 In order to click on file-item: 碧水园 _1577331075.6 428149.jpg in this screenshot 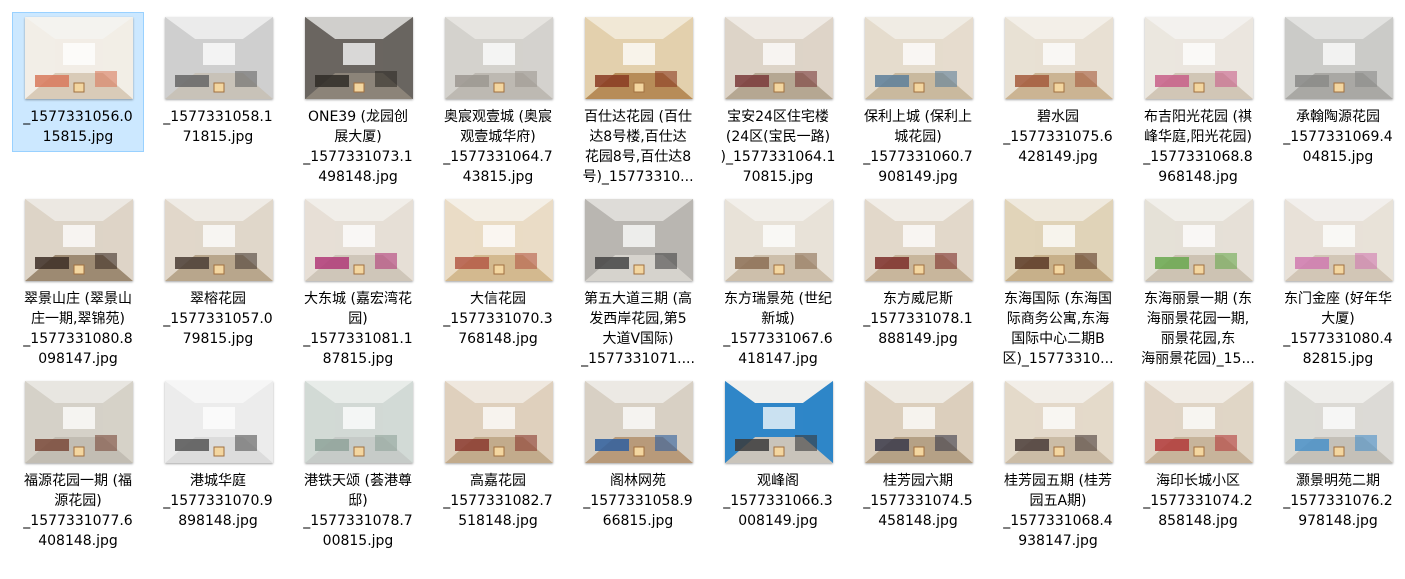, I will do `click(1058, 88)`.